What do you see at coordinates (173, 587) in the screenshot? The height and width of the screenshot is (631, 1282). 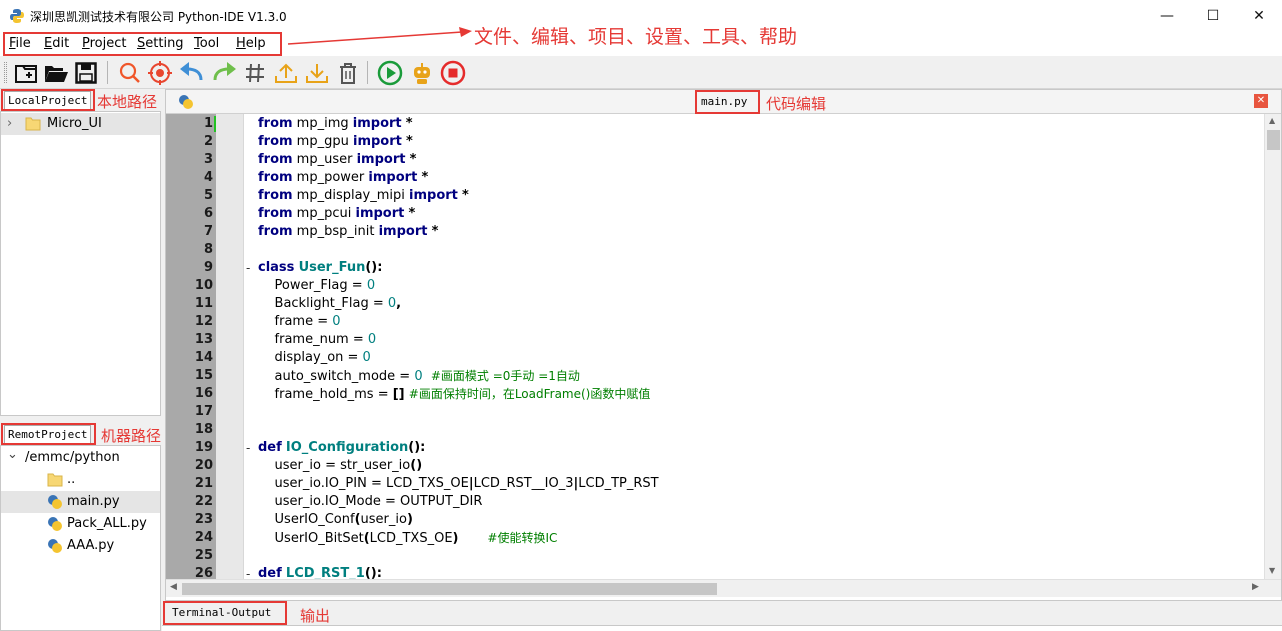 I see `scroll-left-icon: ◀` at bounding box center [173, 587].